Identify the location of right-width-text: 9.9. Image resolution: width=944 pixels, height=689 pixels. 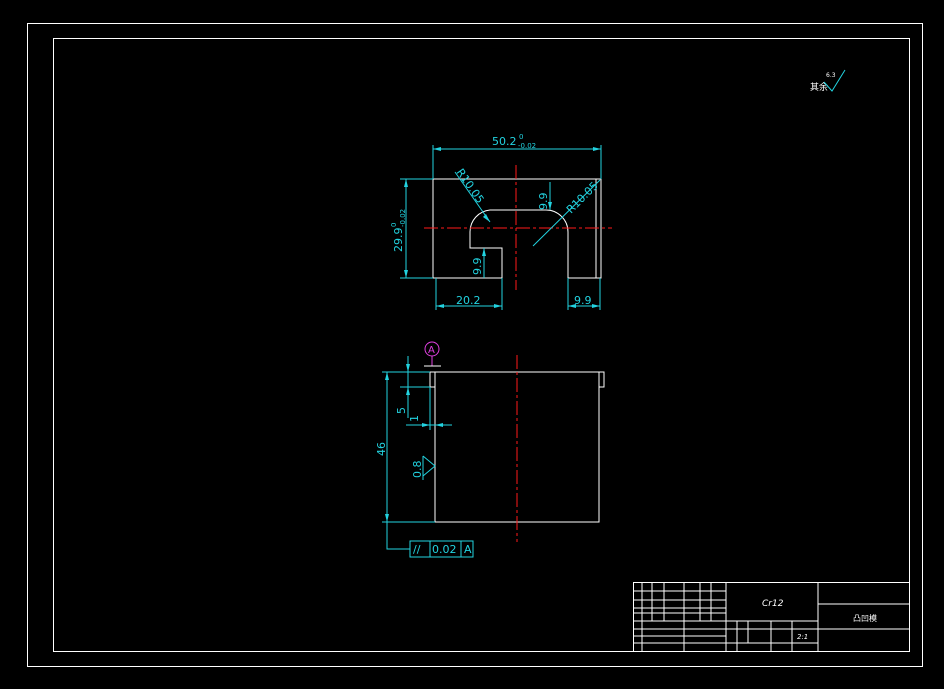
(583, 300).